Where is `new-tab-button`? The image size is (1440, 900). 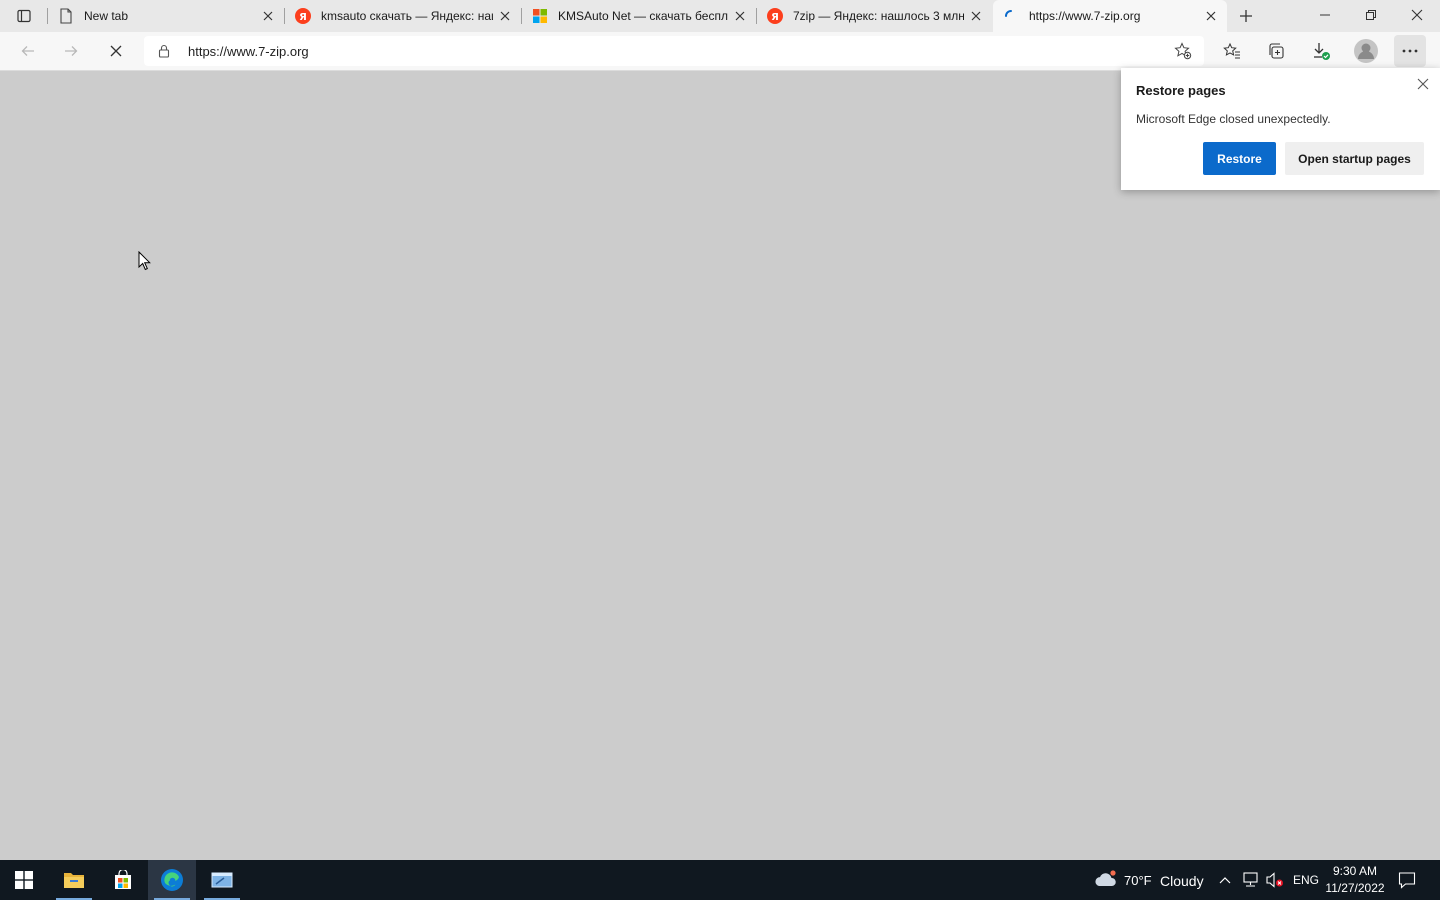
new-tab-button is located at coordinates (1246, 16).